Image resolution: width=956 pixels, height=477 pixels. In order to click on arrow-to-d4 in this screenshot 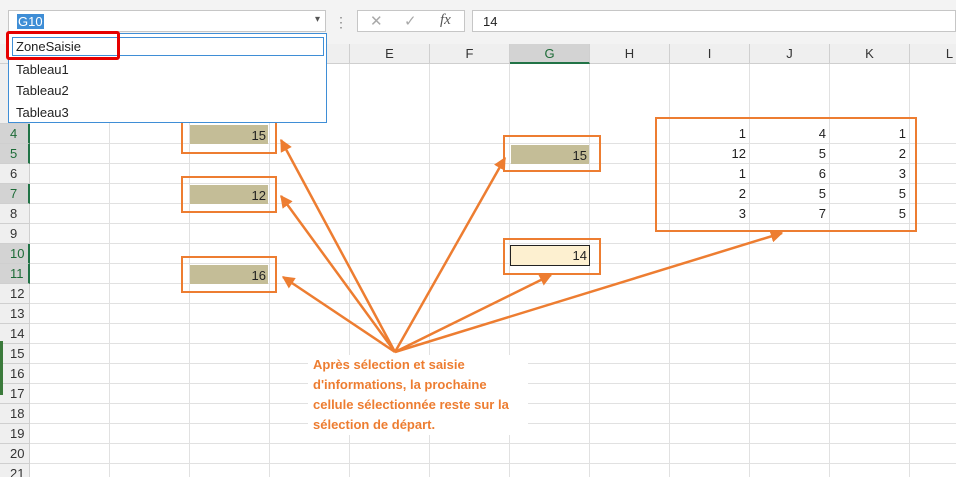, I will do `click(338, 245)`.